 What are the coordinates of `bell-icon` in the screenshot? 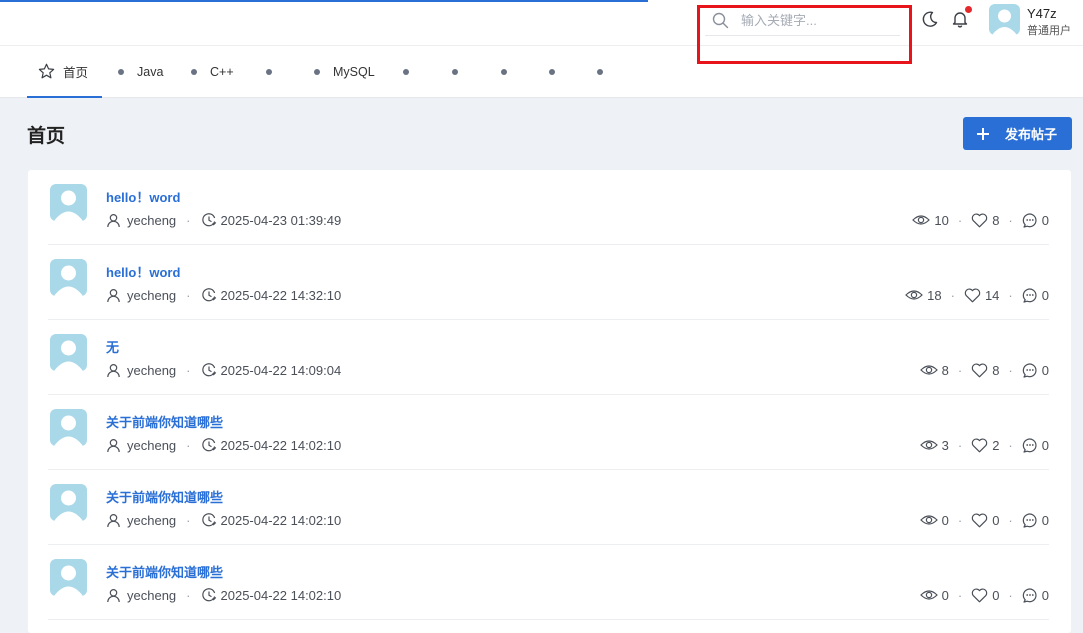 It's located at (961, 17).